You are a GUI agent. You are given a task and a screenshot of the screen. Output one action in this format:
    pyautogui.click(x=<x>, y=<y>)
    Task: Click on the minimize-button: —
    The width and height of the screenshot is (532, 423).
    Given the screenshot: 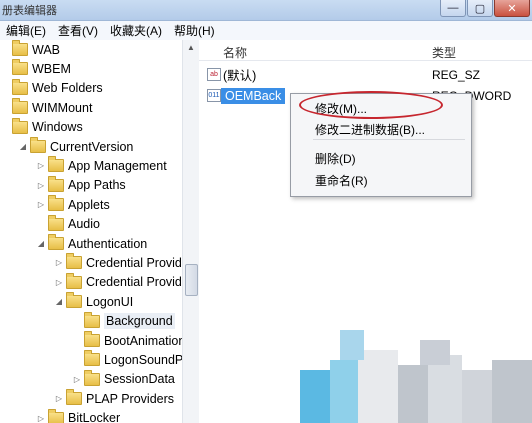 What is the action you would take?
    pyautogui.click(x=453, y=8)
    